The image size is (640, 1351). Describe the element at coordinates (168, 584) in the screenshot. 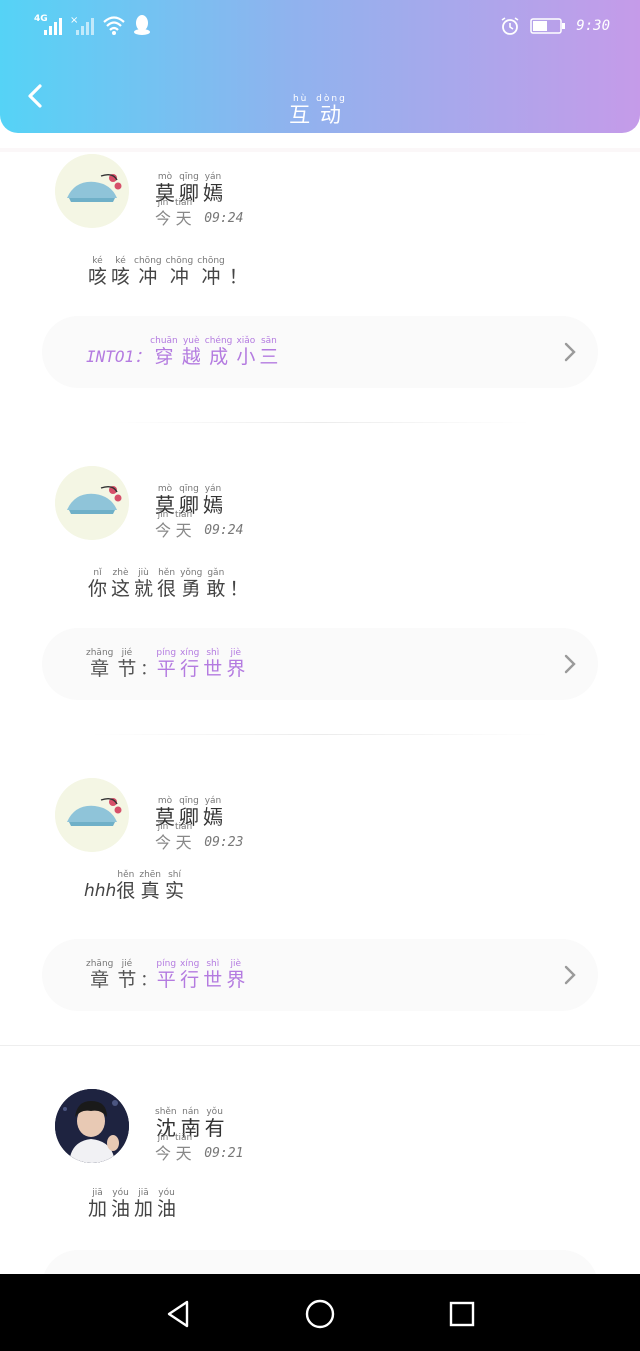

I see `message-text: nǐ 你 zhè 这 jiù 就 hěn 很 yǒng 勇 gǎn 敢 ！` at that location.